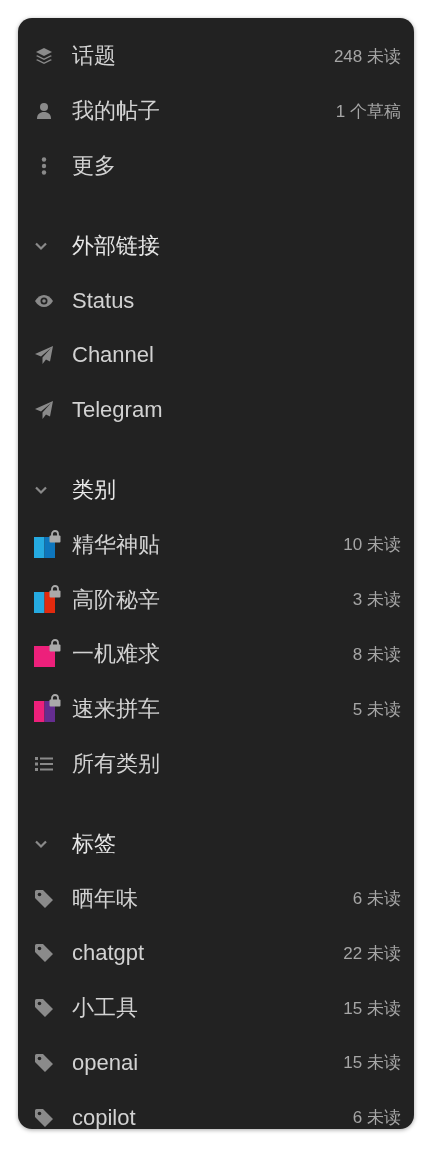  What do you see at coordinates (368, 111) in the screenshot?
I see `unread-count: 1 个草稿` at bounding box center [368, 111].